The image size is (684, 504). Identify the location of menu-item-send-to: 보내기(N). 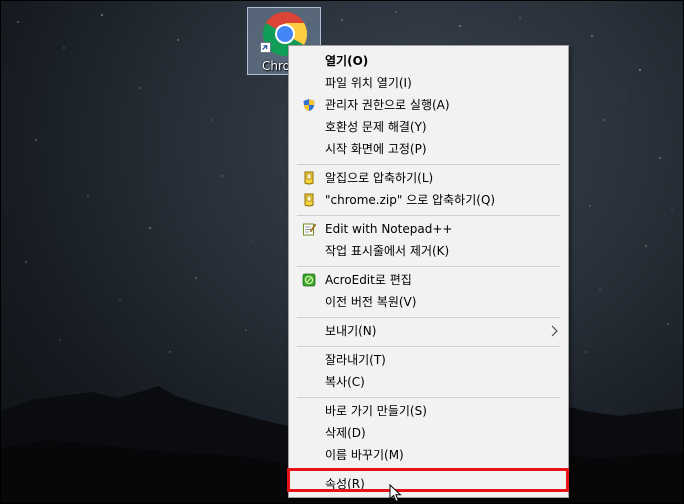
(428, 331).